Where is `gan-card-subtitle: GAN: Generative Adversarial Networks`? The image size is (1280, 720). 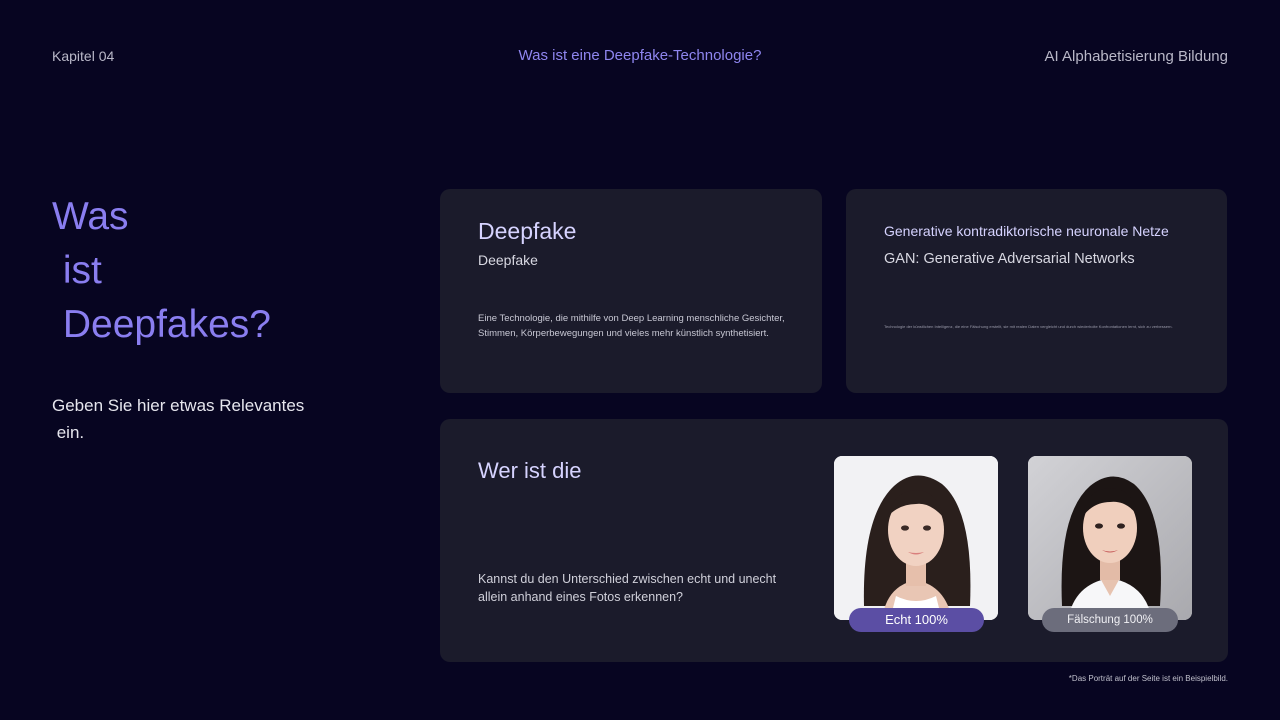 gan-card-subtitle: GAN: Generative Adversarial Networks is located at coordinates (1009, 259).